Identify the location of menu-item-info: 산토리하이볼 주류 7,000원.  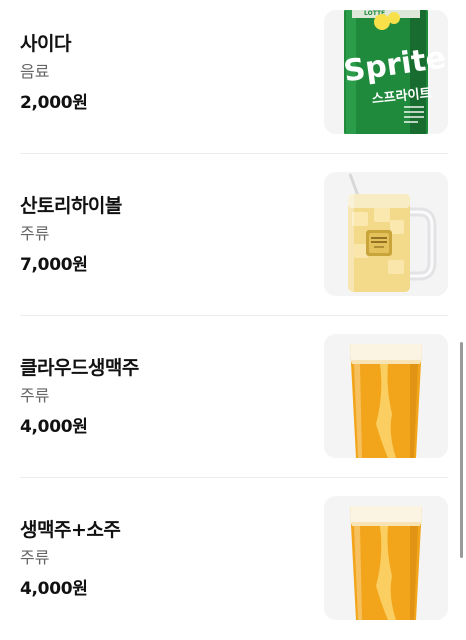
(160, 235).